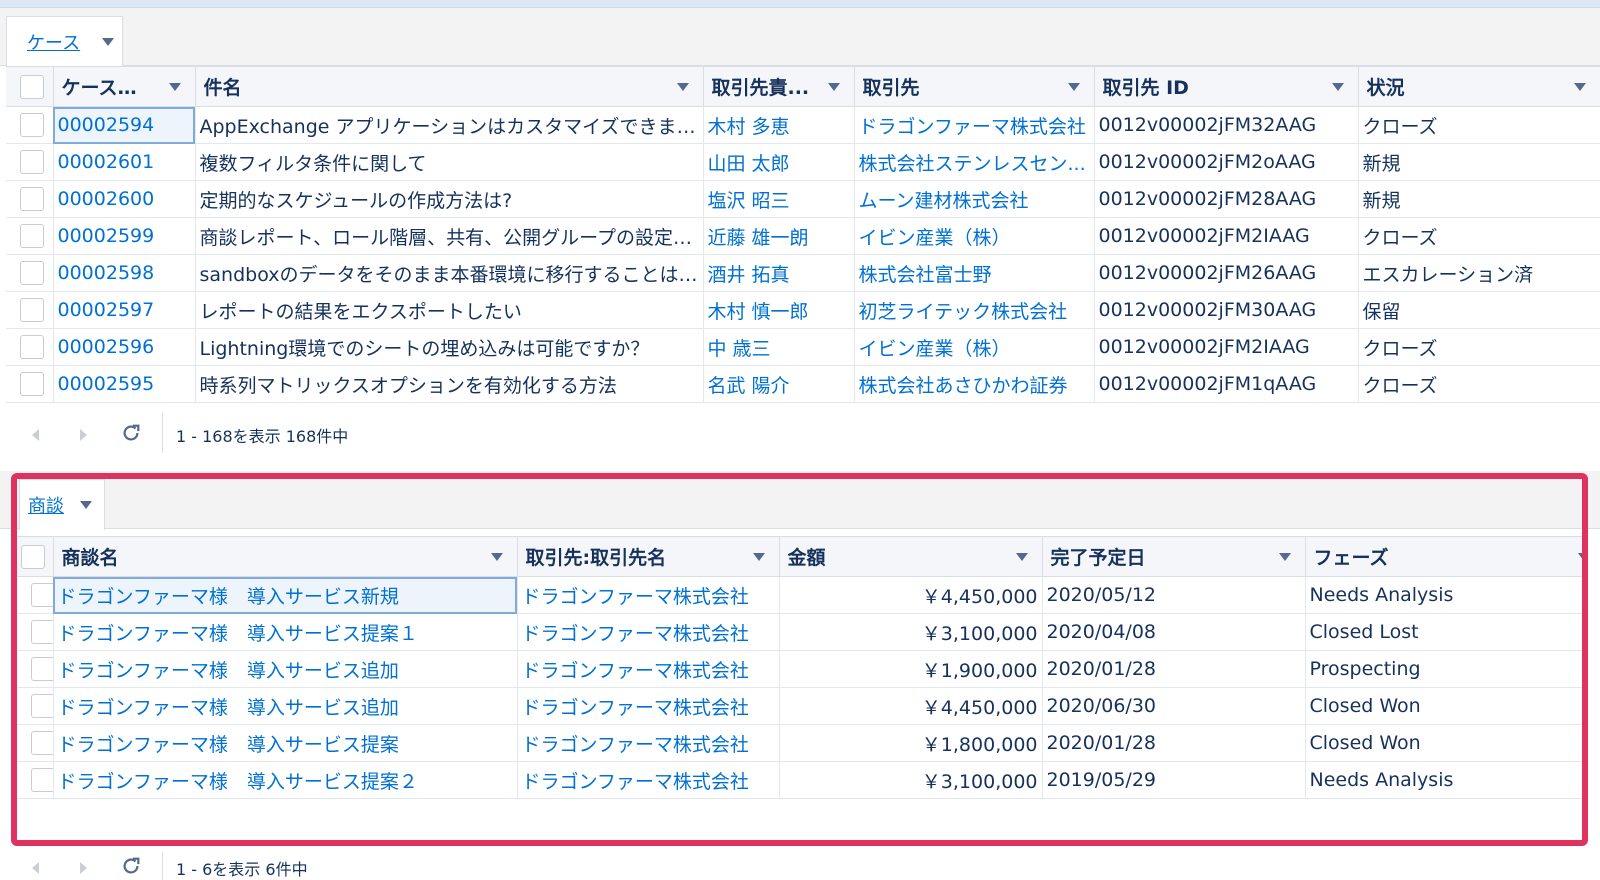 The image size is (1600, 880). I want to click on opportunity-name-link: ドラゴンファーマ様 導入サービス提案１, so click(285, 632).